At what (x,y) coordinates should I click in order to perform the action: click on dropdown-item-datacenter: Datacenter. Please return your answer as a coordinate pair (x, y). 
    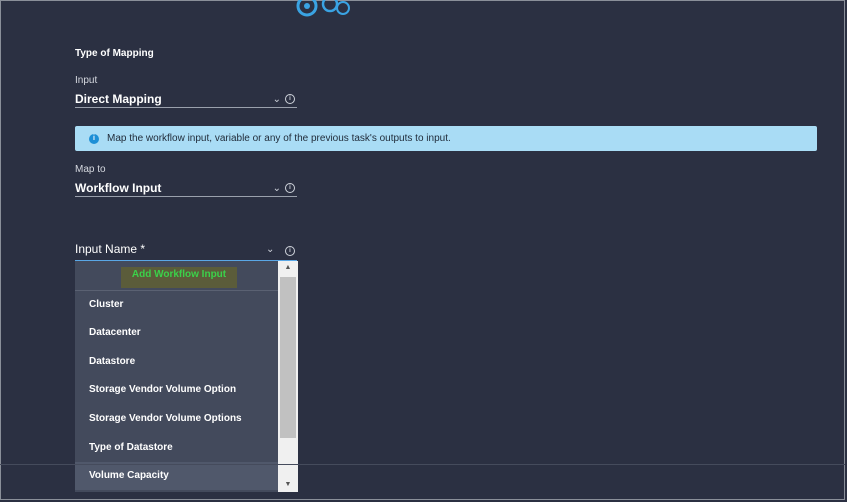
    Looking at the image, I should click on (176, 333).